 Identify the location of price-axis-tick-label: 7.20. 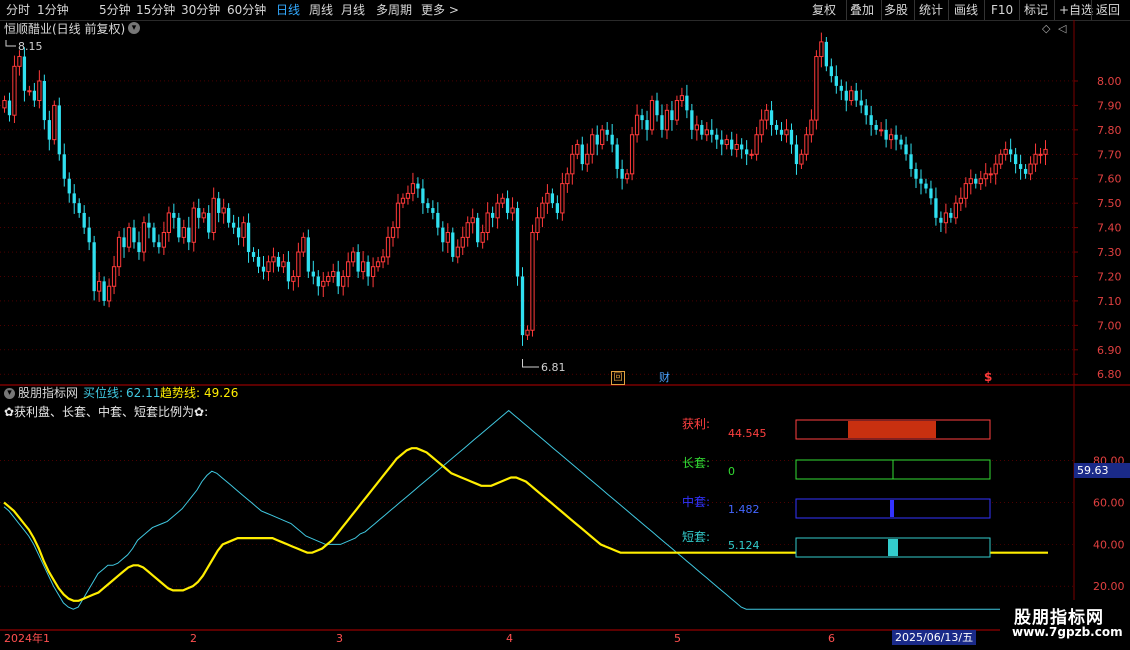
(1109, 276).